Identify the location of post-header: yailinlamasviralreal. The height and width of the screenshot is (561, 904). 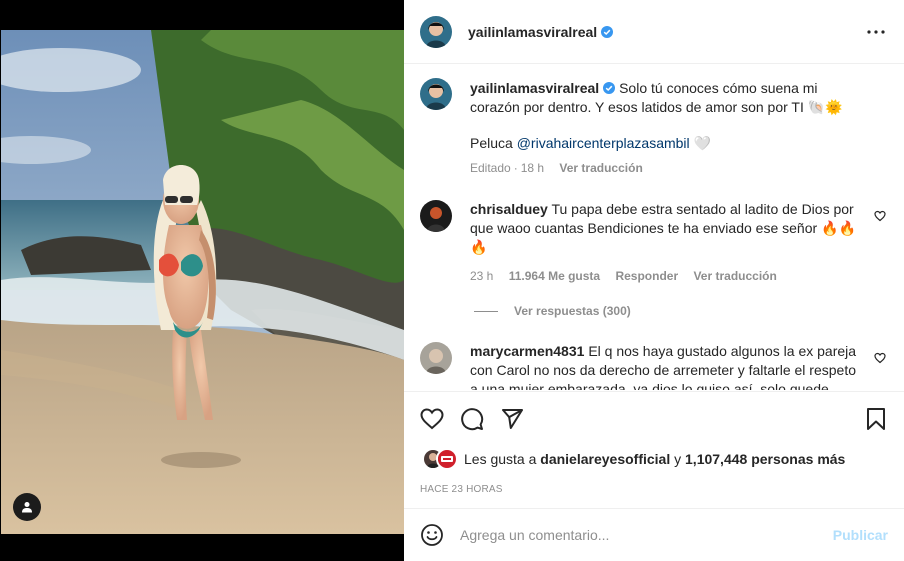
(654, 32).